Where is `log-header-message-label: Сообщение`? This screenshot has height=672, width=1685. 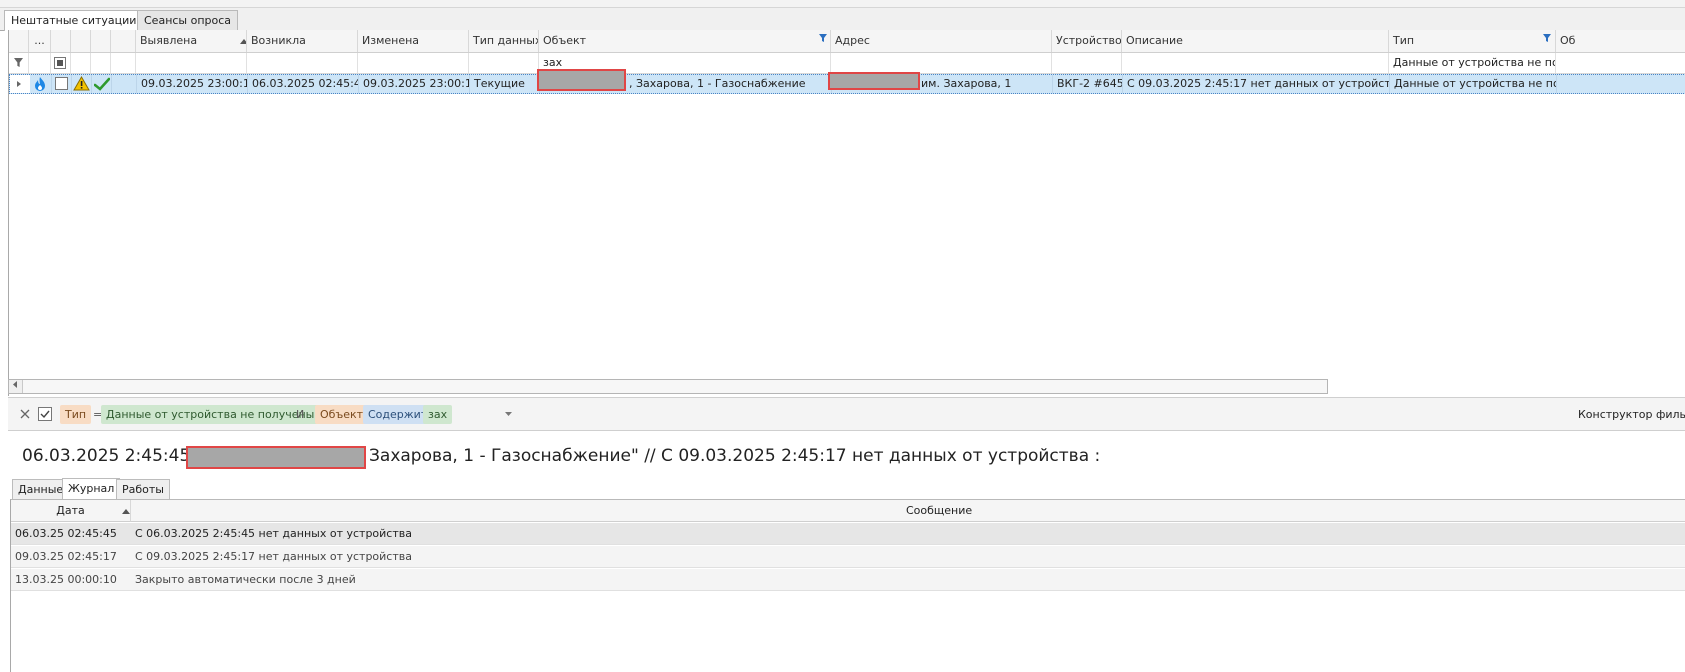 log-header-message-label: Сообщение is located at coordinates (939, 510).